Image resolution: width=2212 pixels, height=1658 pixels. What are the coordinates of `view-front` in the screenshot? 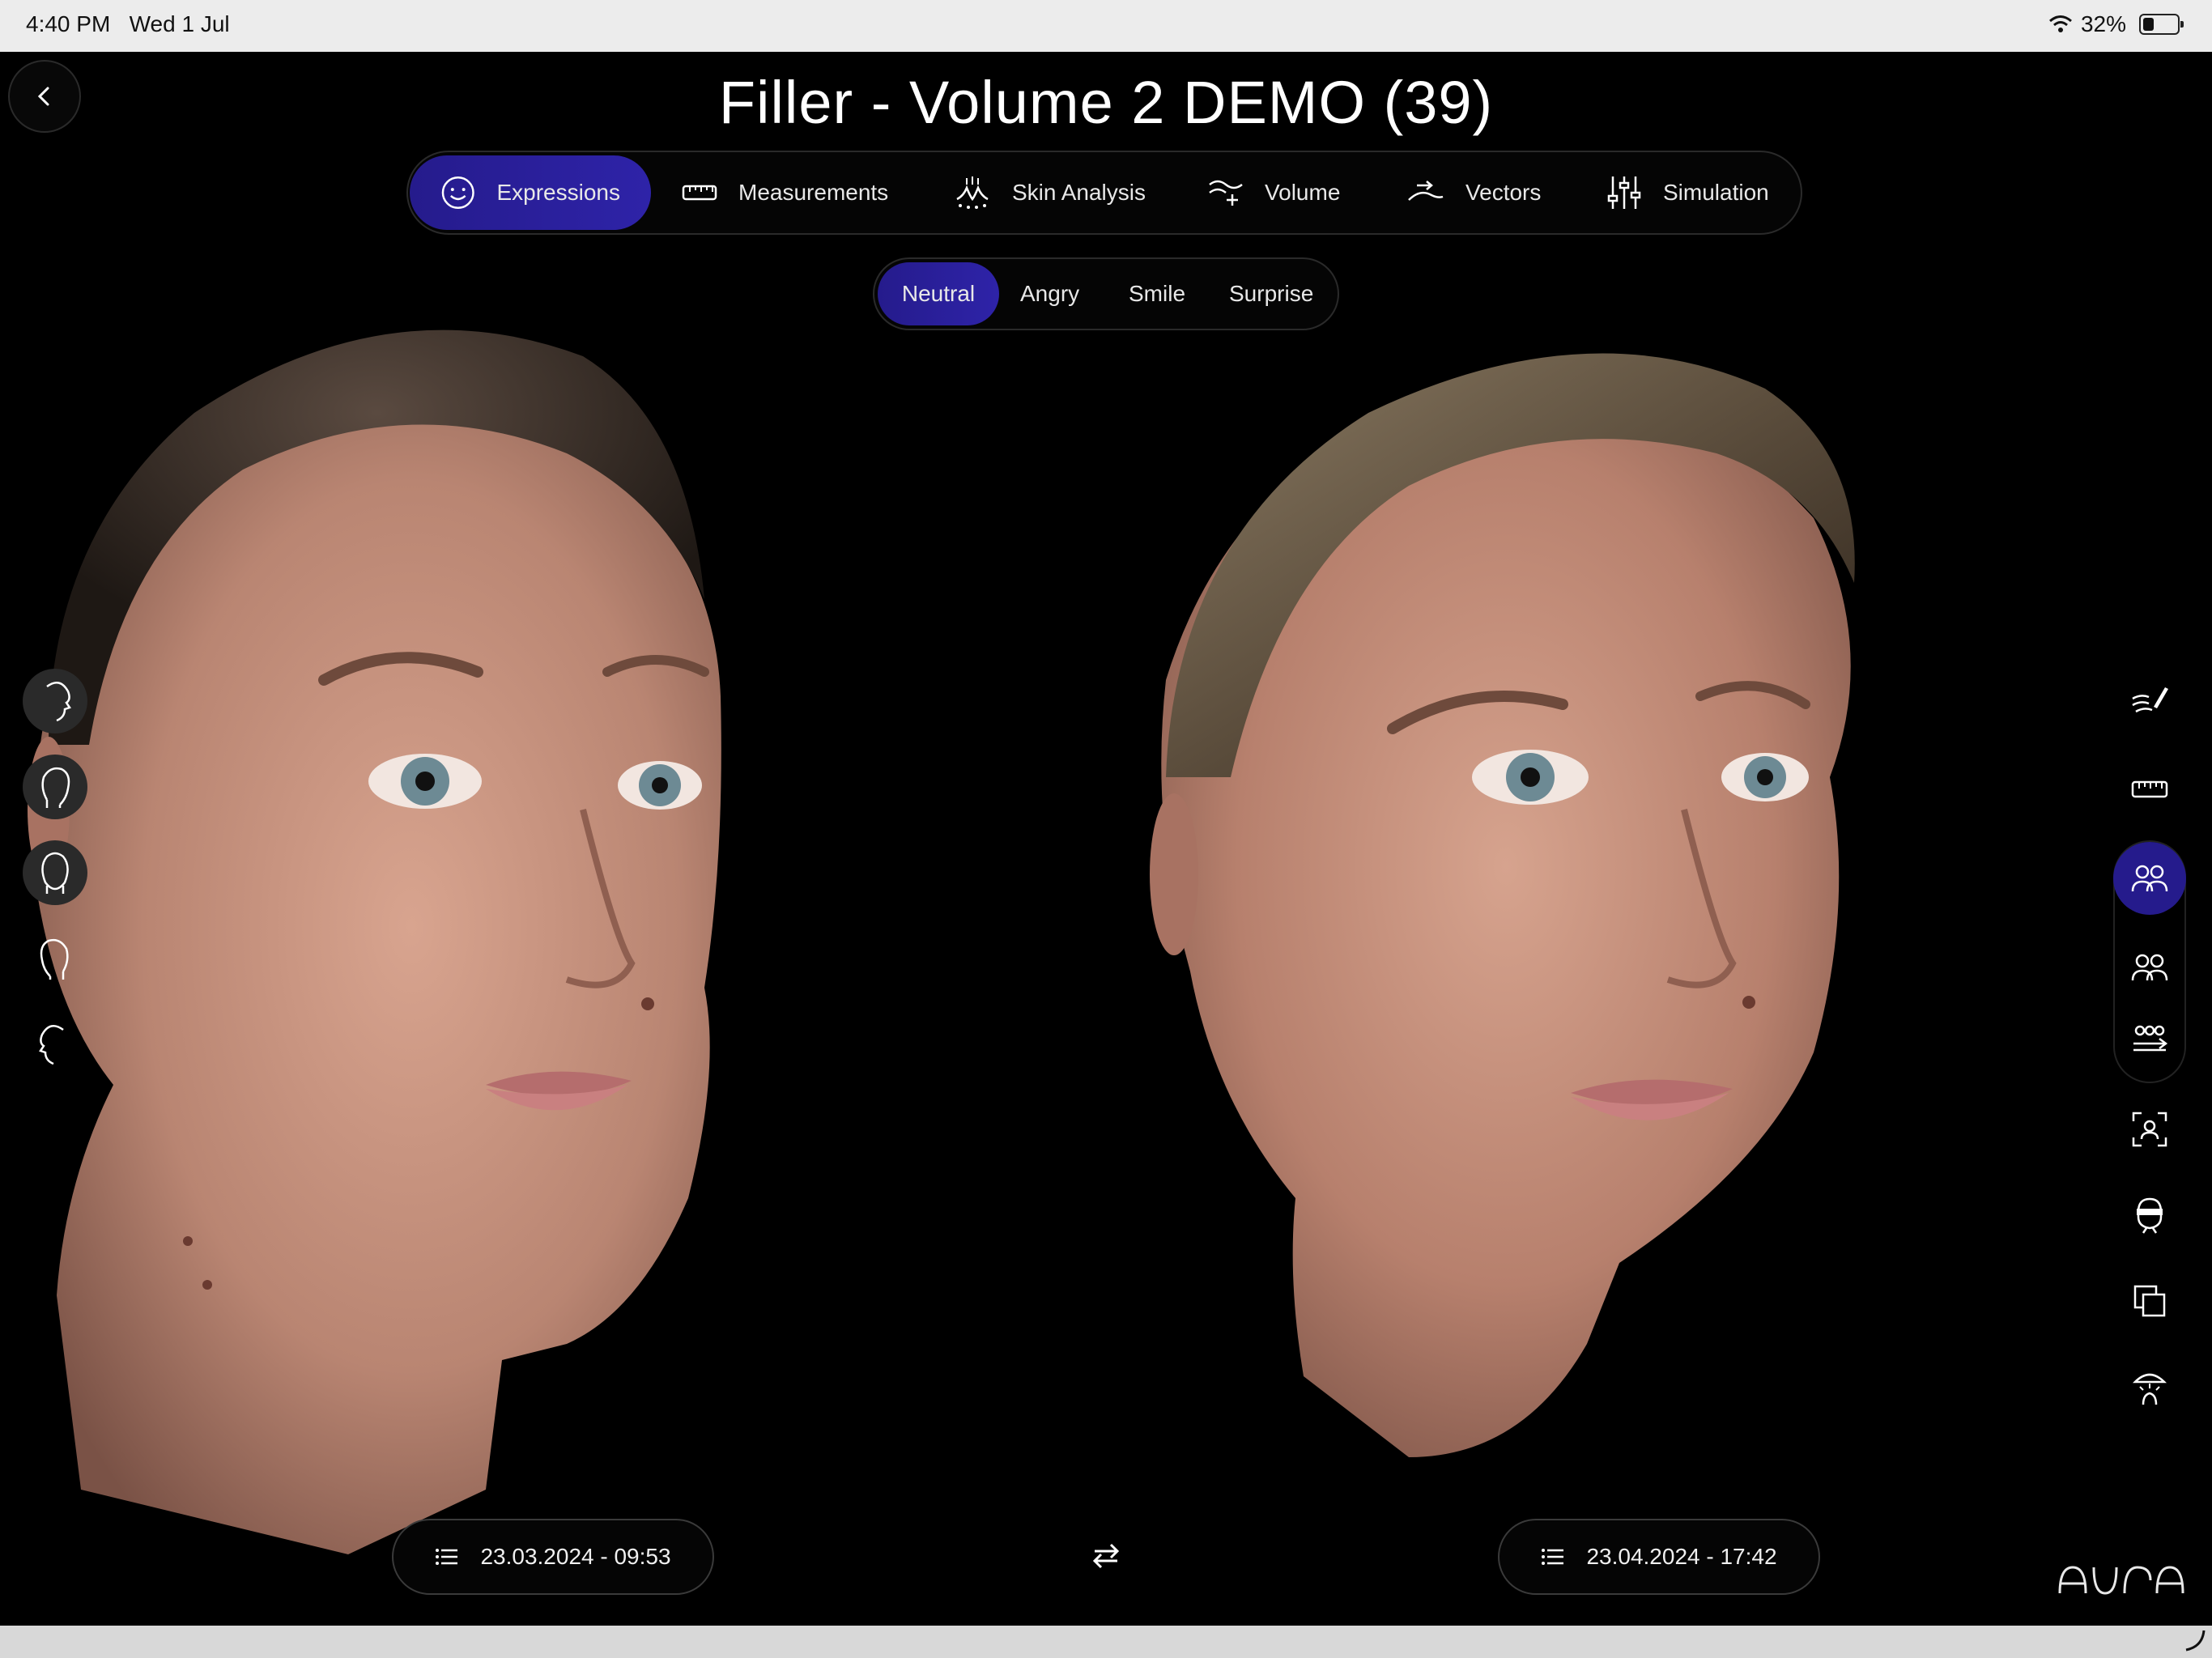 It's located at (55, 872).